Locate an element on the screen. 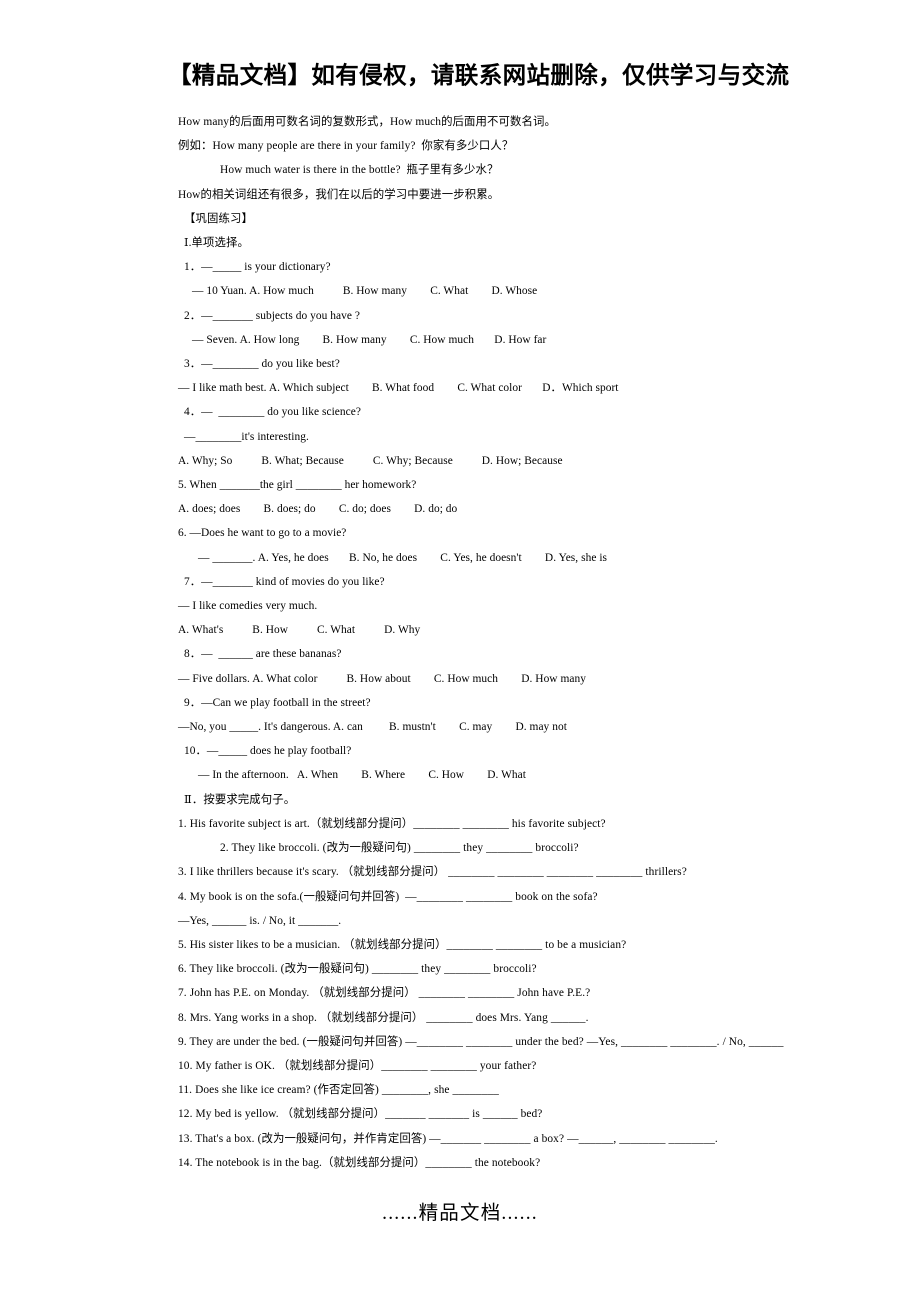 This screenshot has height=1302, width=920. question-7-answer: — I like comedies very much. is located at coordinates (248, 606).